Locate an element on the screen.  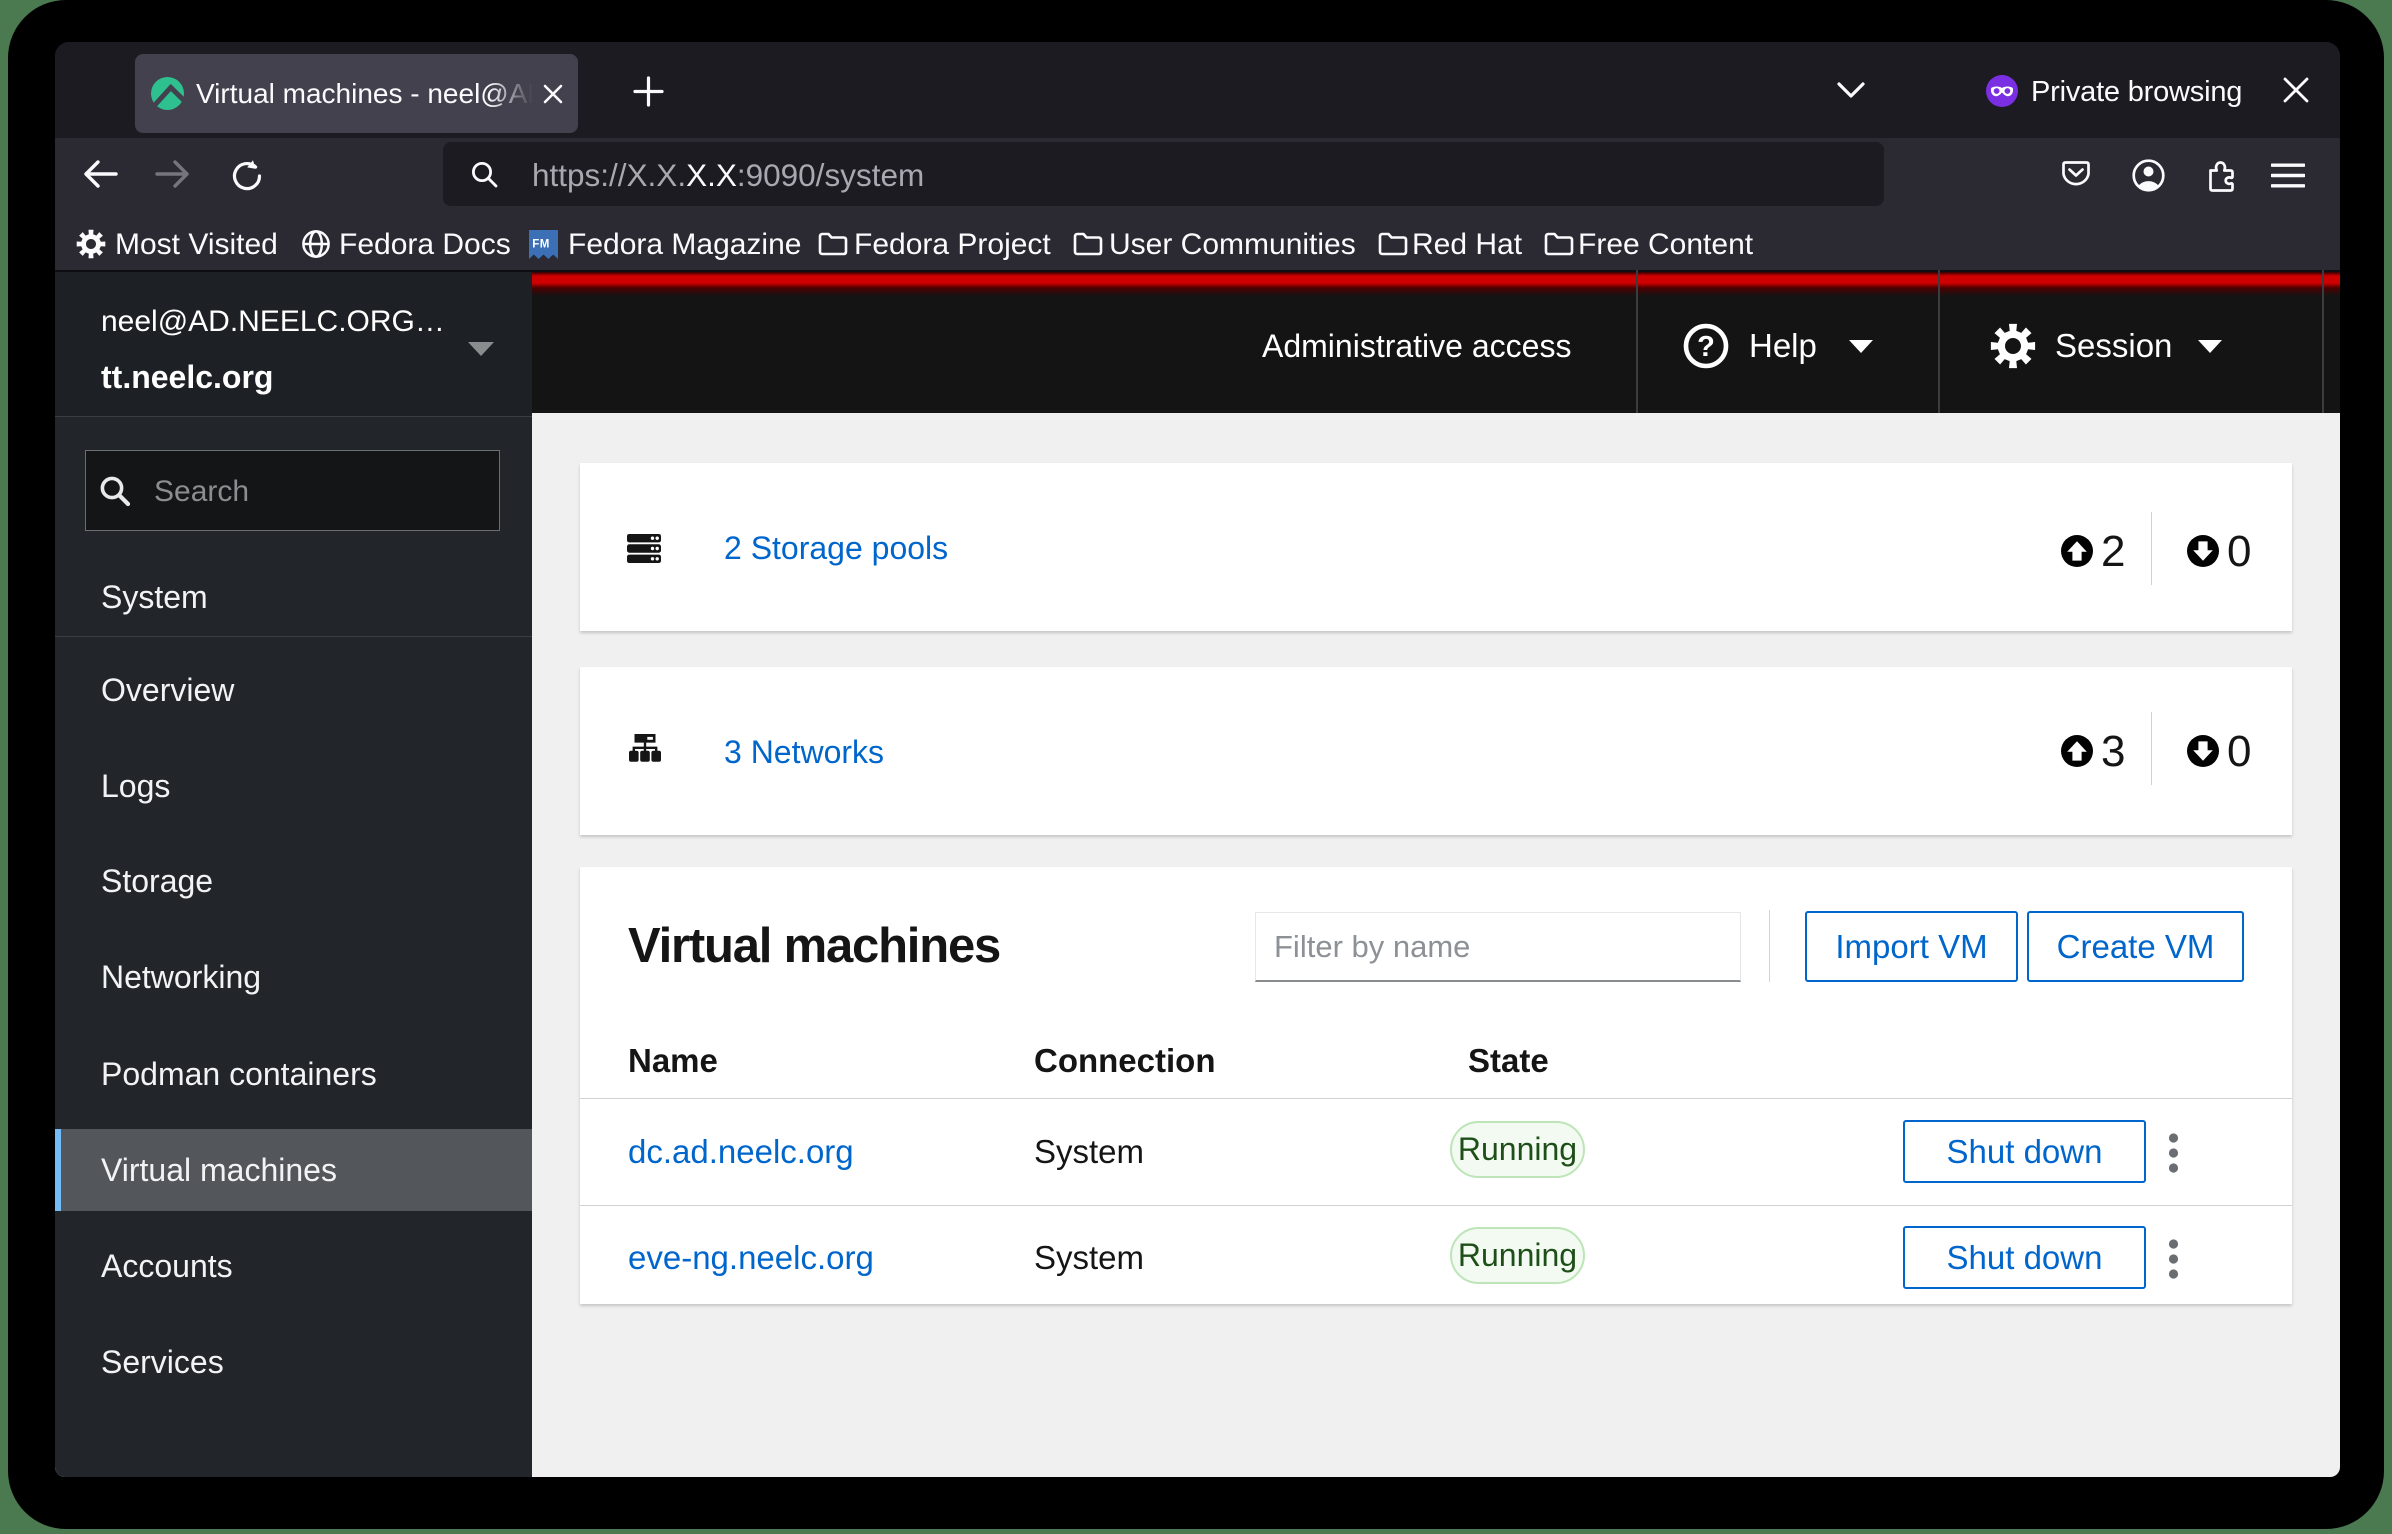
svg-text: FM is located at coordinates (541, 245).